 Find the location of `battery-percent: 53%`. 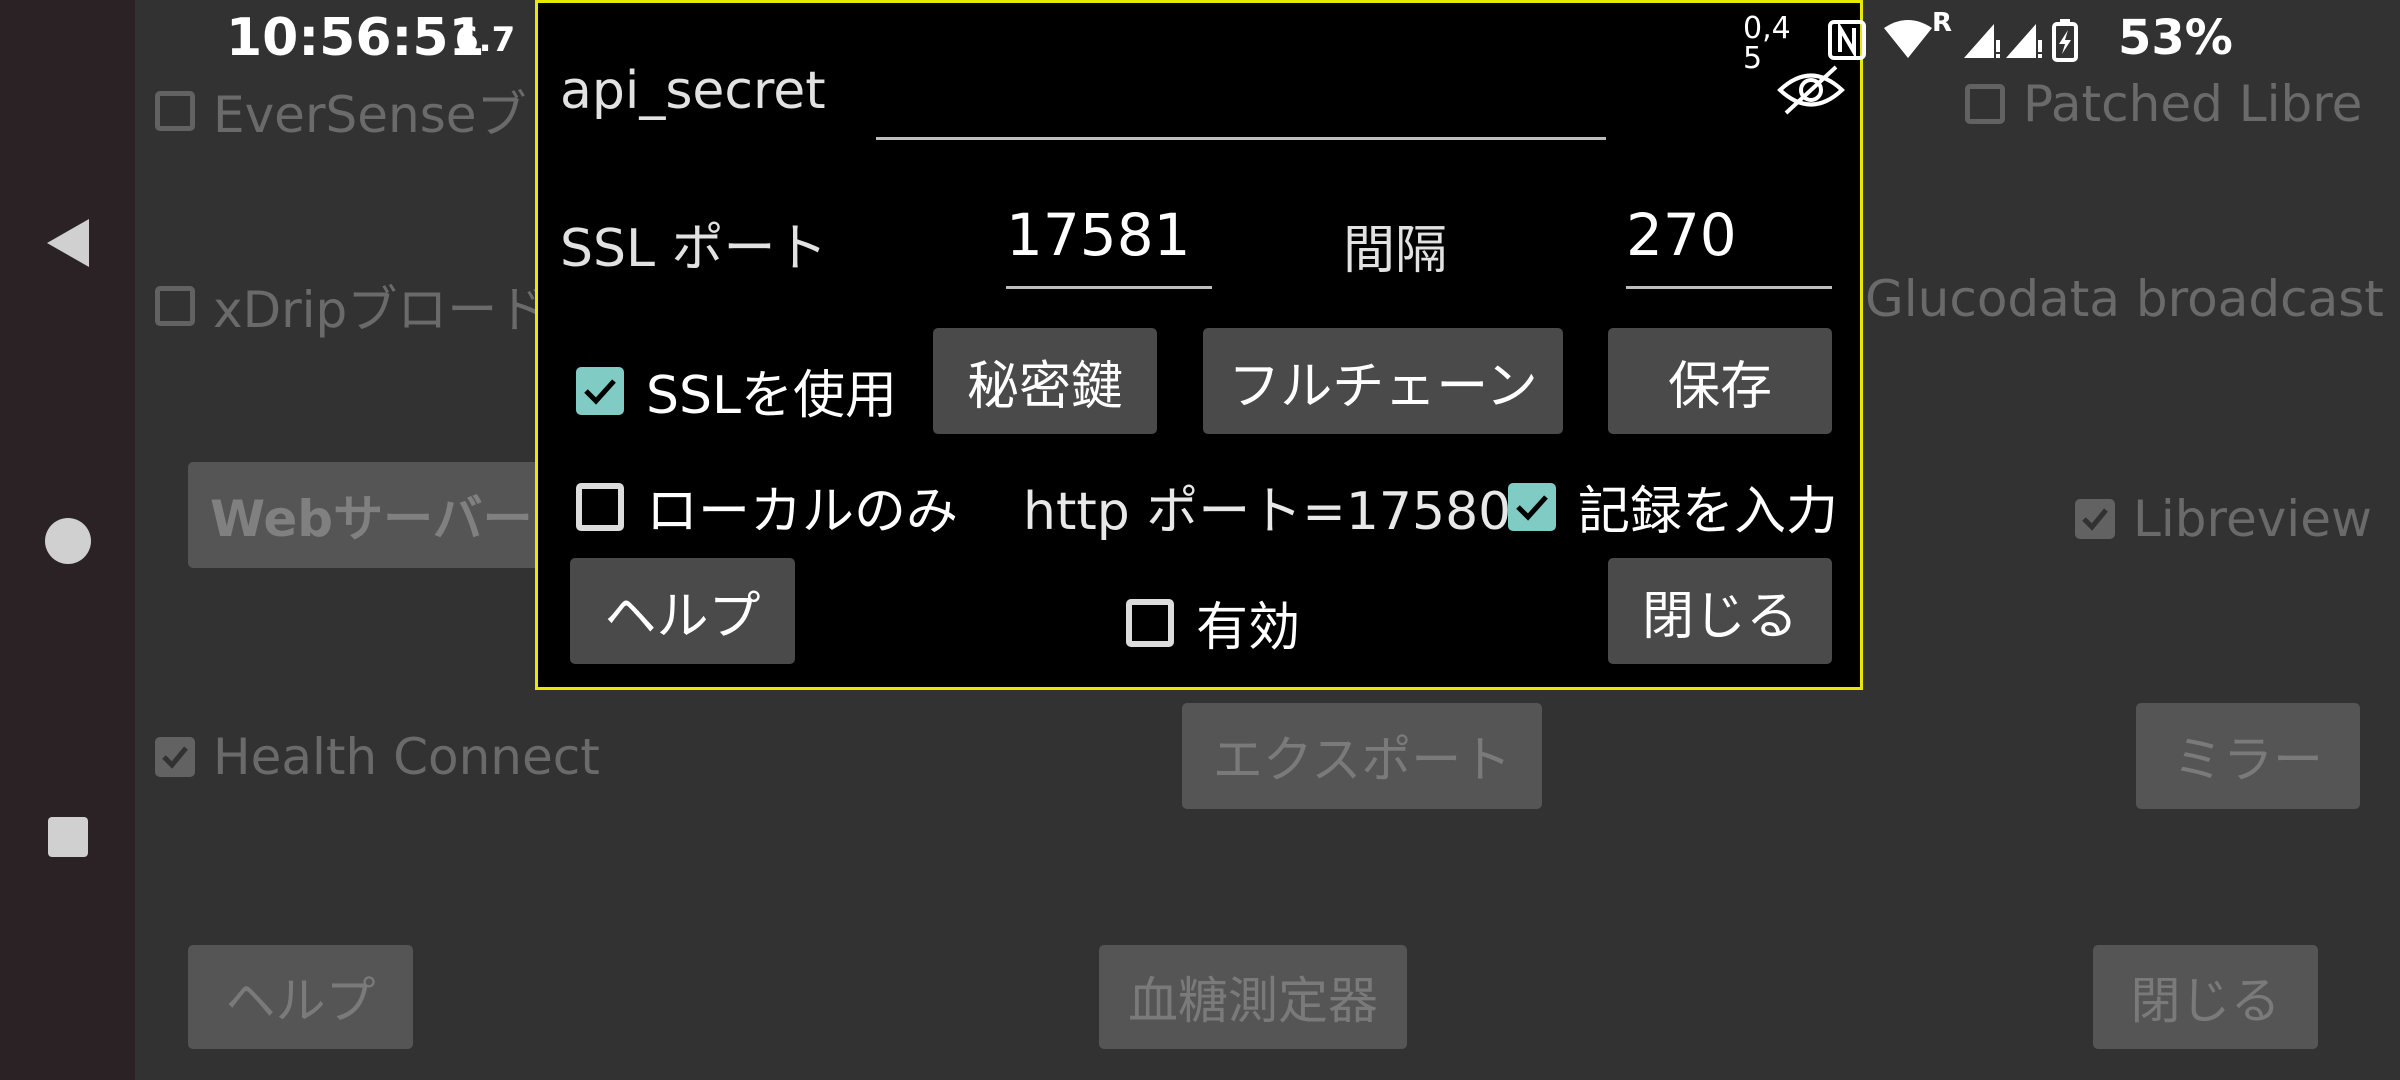

battery-percent: 53% is located at coordinates (2175, 38).